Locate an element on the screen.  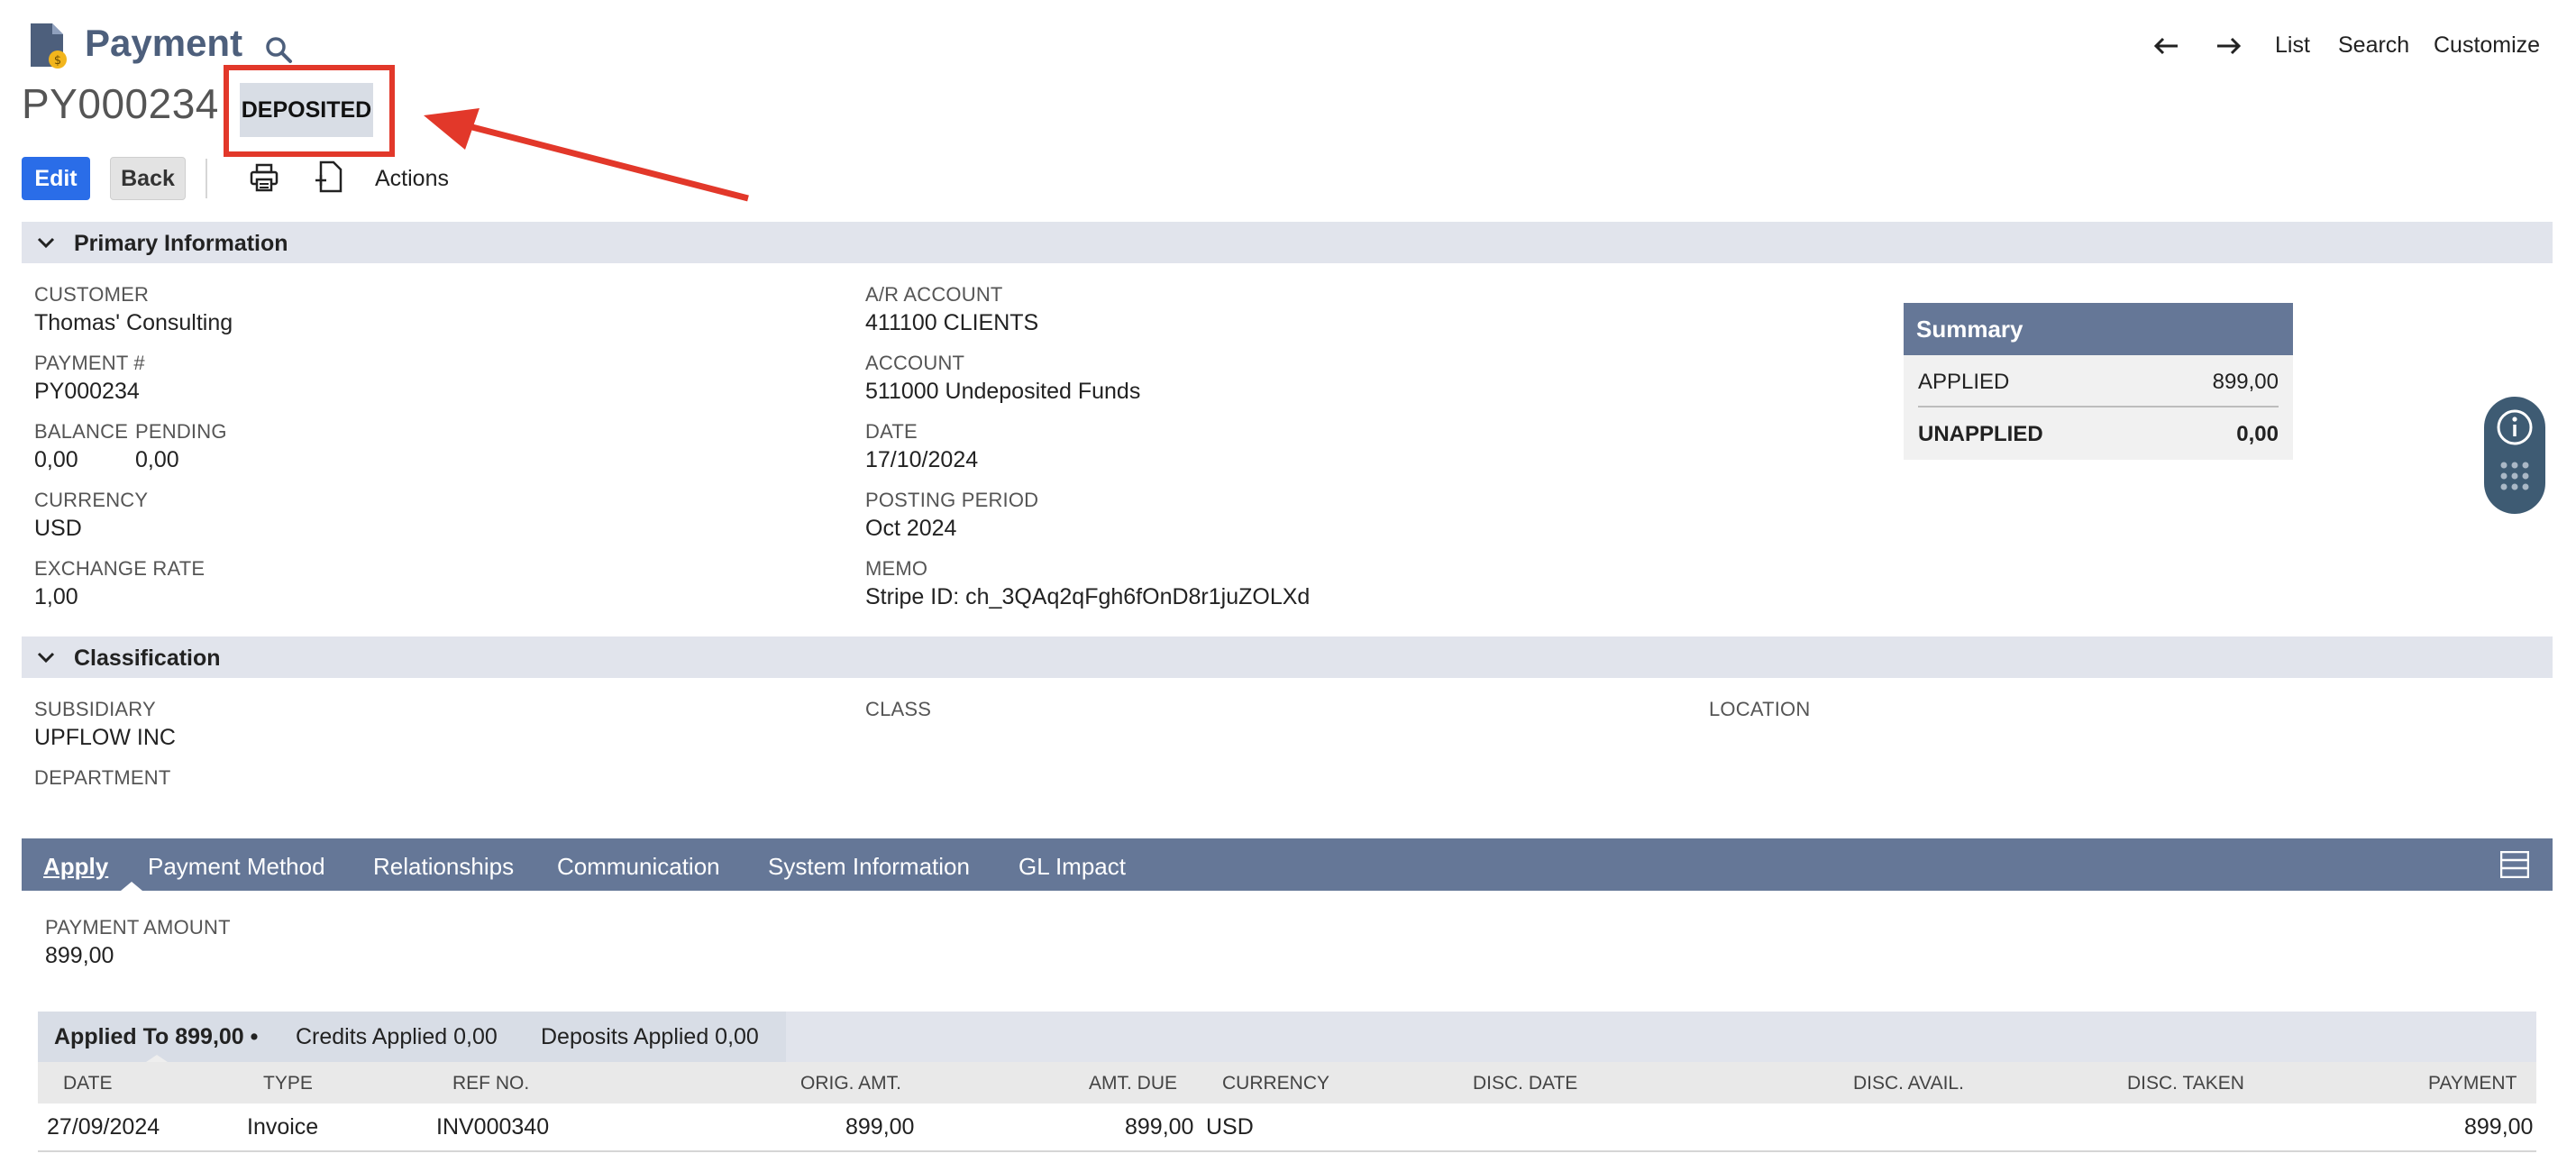
class-label: CLASS is located at coordinates (898, 709).